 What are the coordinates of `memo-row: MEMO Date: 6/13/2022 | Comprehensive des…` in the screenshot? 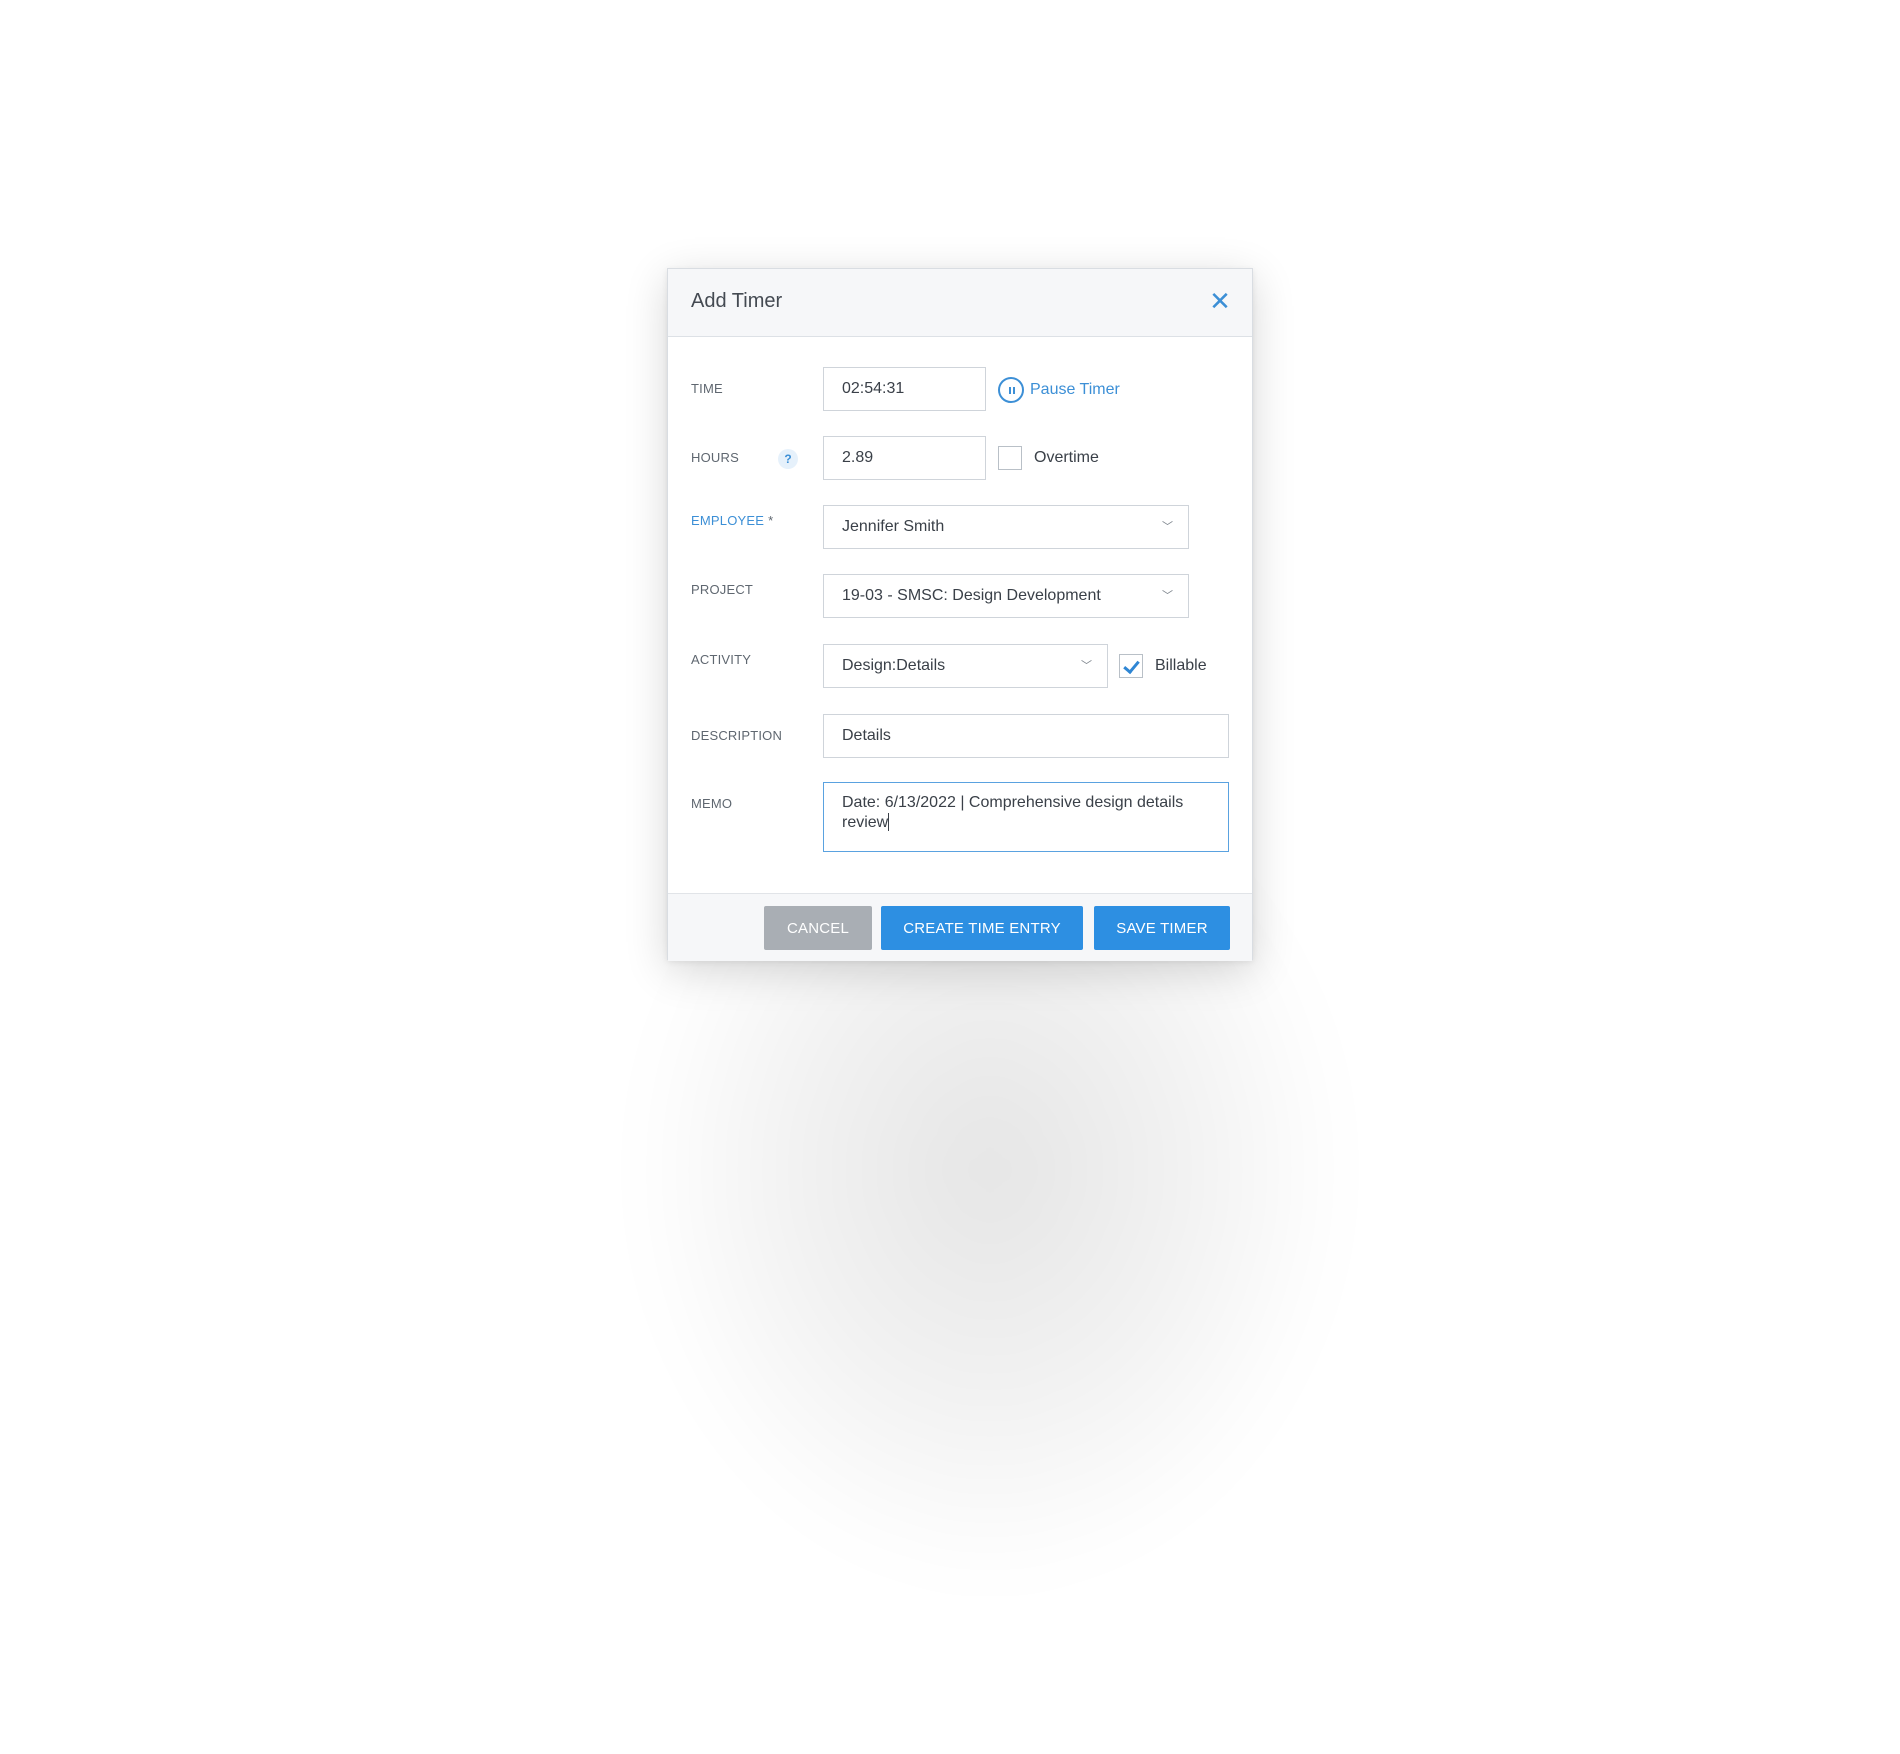 It's located at (960, 817).